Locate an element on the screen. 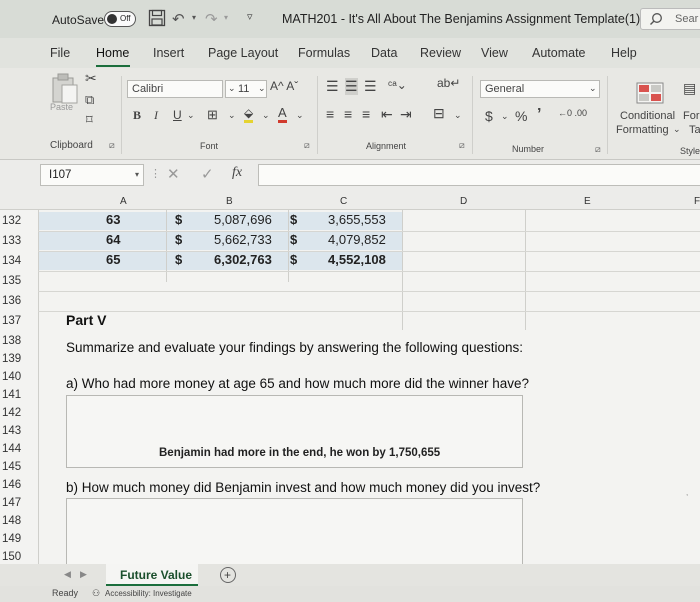 This screenshot has height=602, width=700. percent-format-button: % is located at coordinates (521, 116).